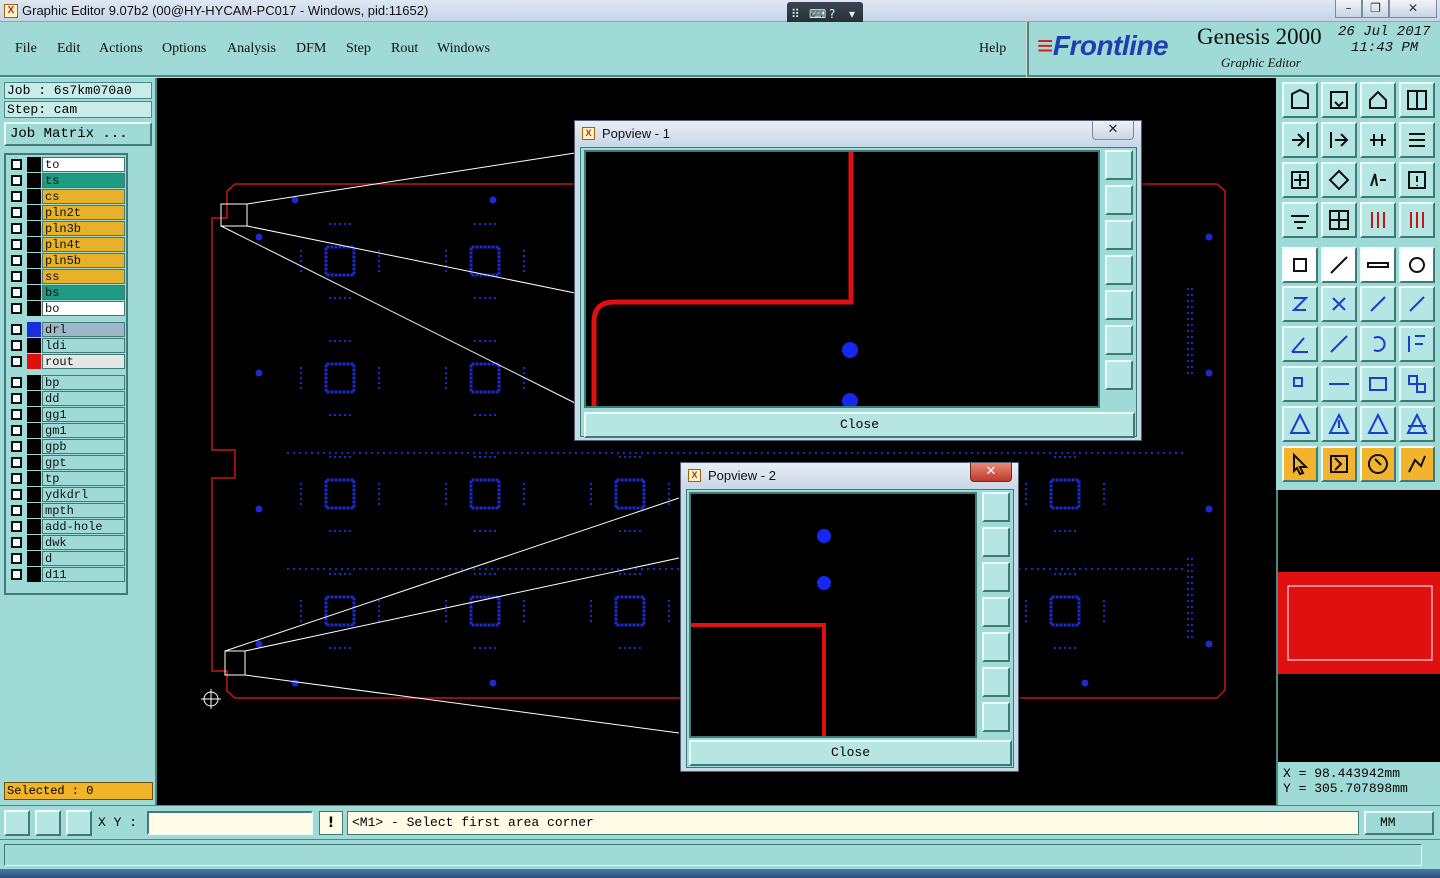 The image size is (1440, 878). What do you see at coordinates (79, 823) in the screenshot?
I see `grid-snap-icon` at bounding box center [79, 823].